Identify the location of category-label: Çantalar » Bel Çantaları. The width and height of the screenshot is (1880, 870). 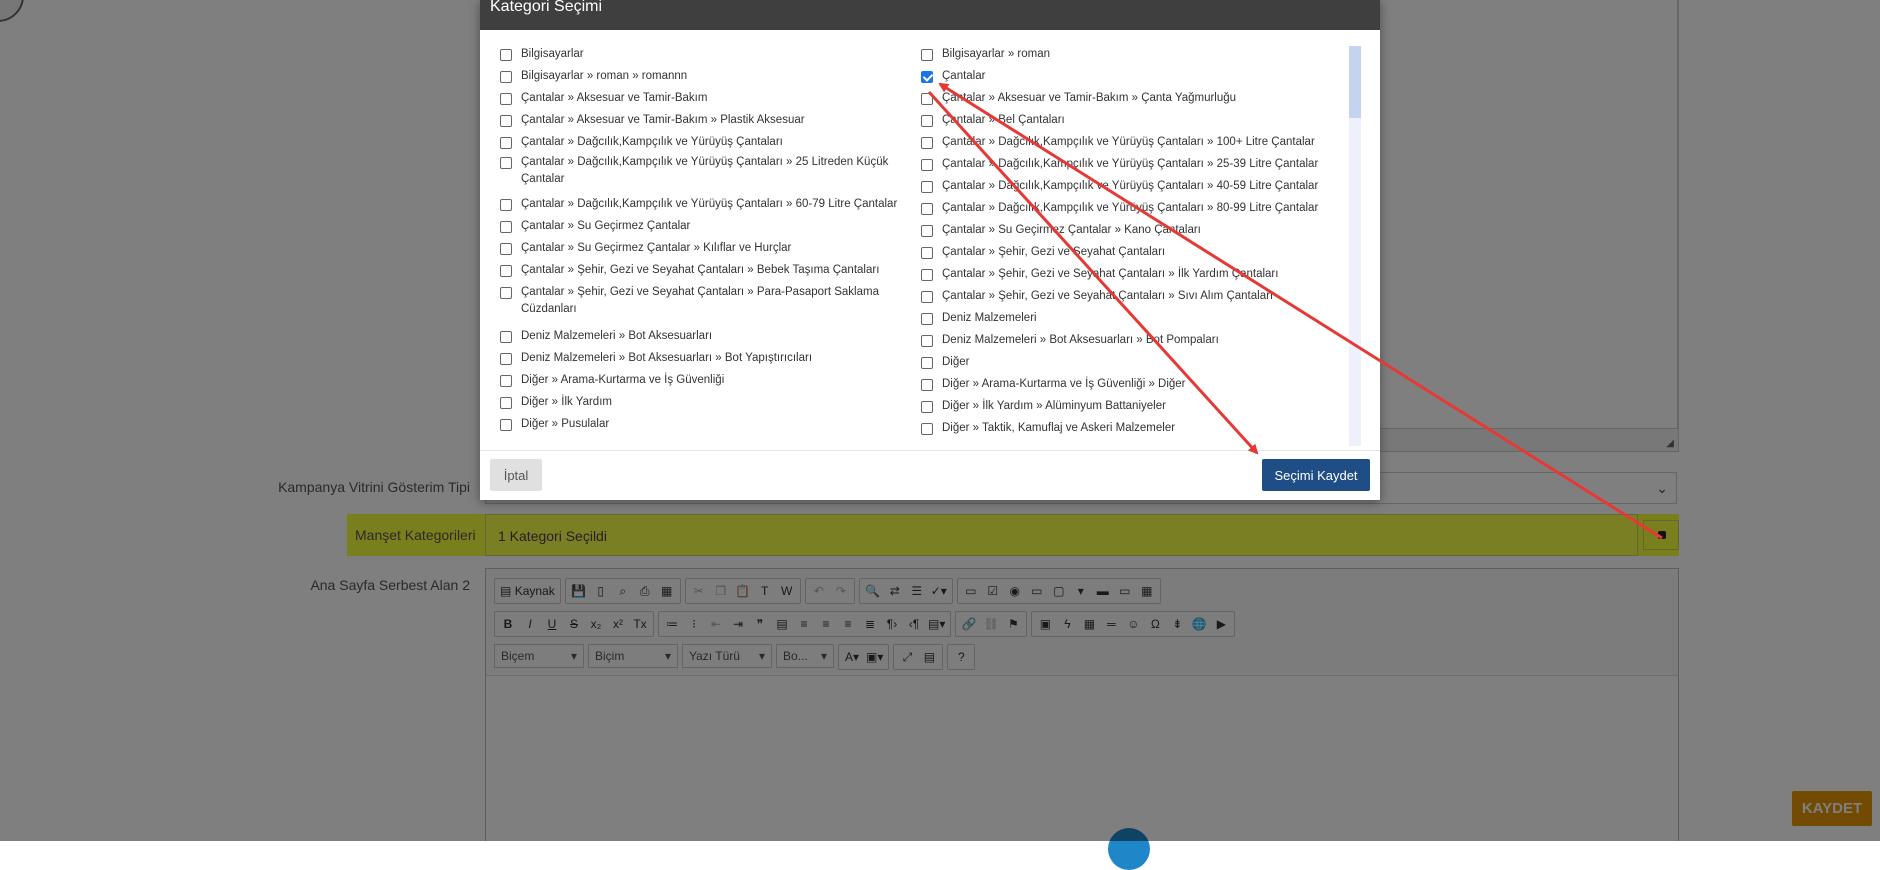
(1003, 120).